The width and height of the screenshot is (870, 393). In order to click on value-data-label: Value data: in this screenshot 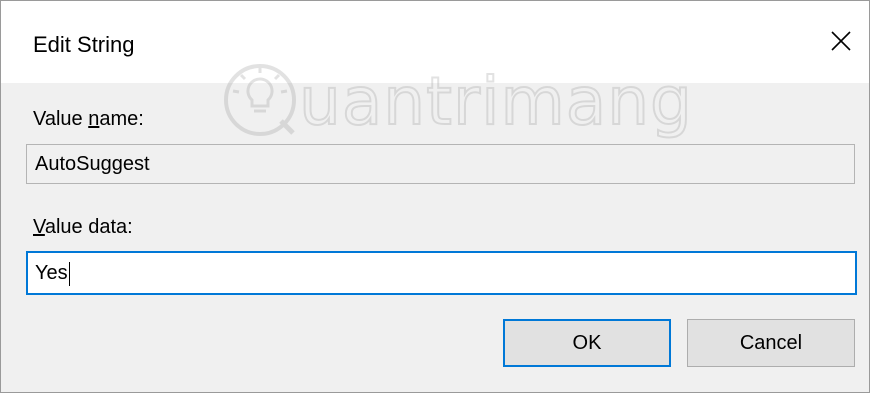, I will do `click(83, 227)`.